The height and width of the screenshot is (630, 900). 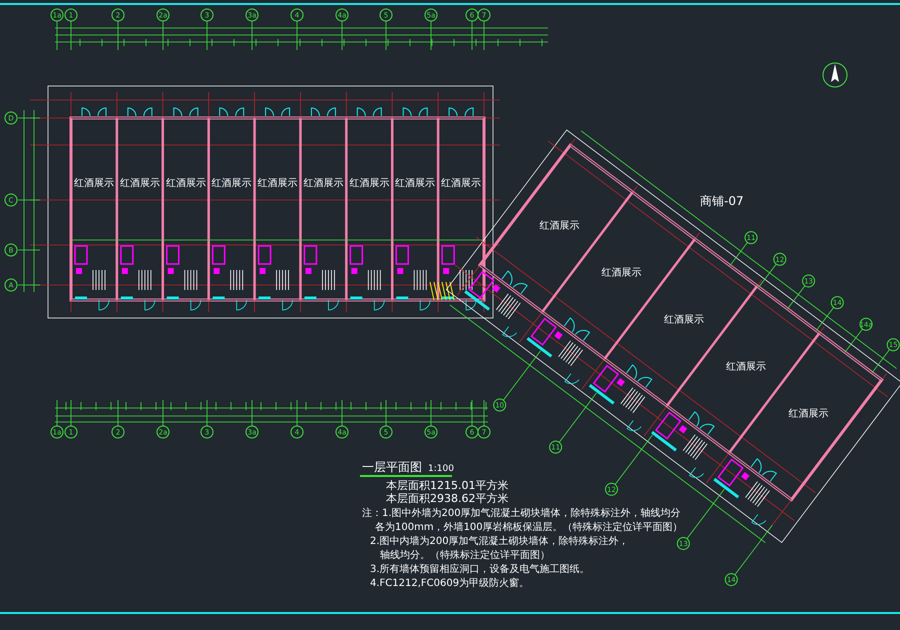 I want to click on note-text: 2.图中内墙为200厚加气混凝土砌块墙体，除特殊标注外，, so click(x=499, y=541).